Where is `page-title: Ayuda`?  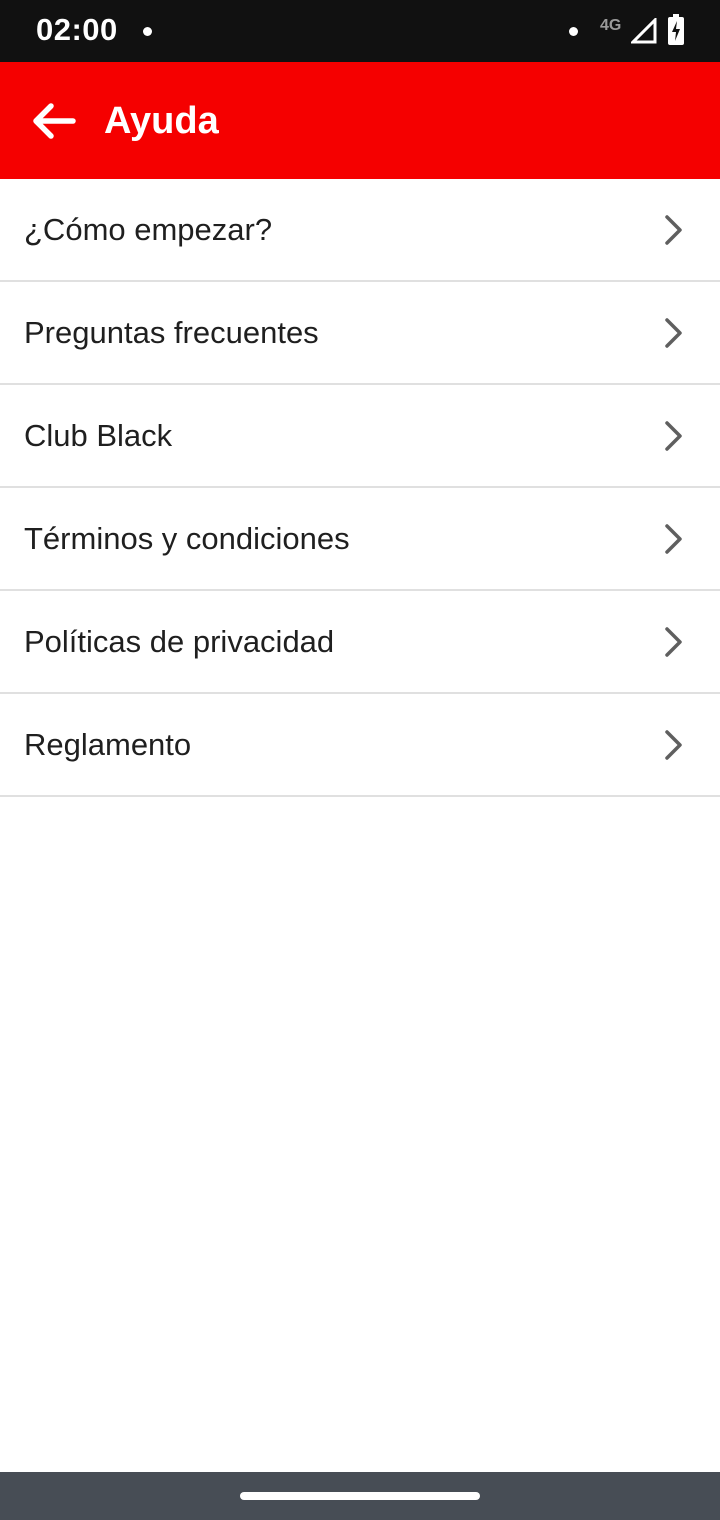
page-title: Ayuda is located at coordinates (161, 121).